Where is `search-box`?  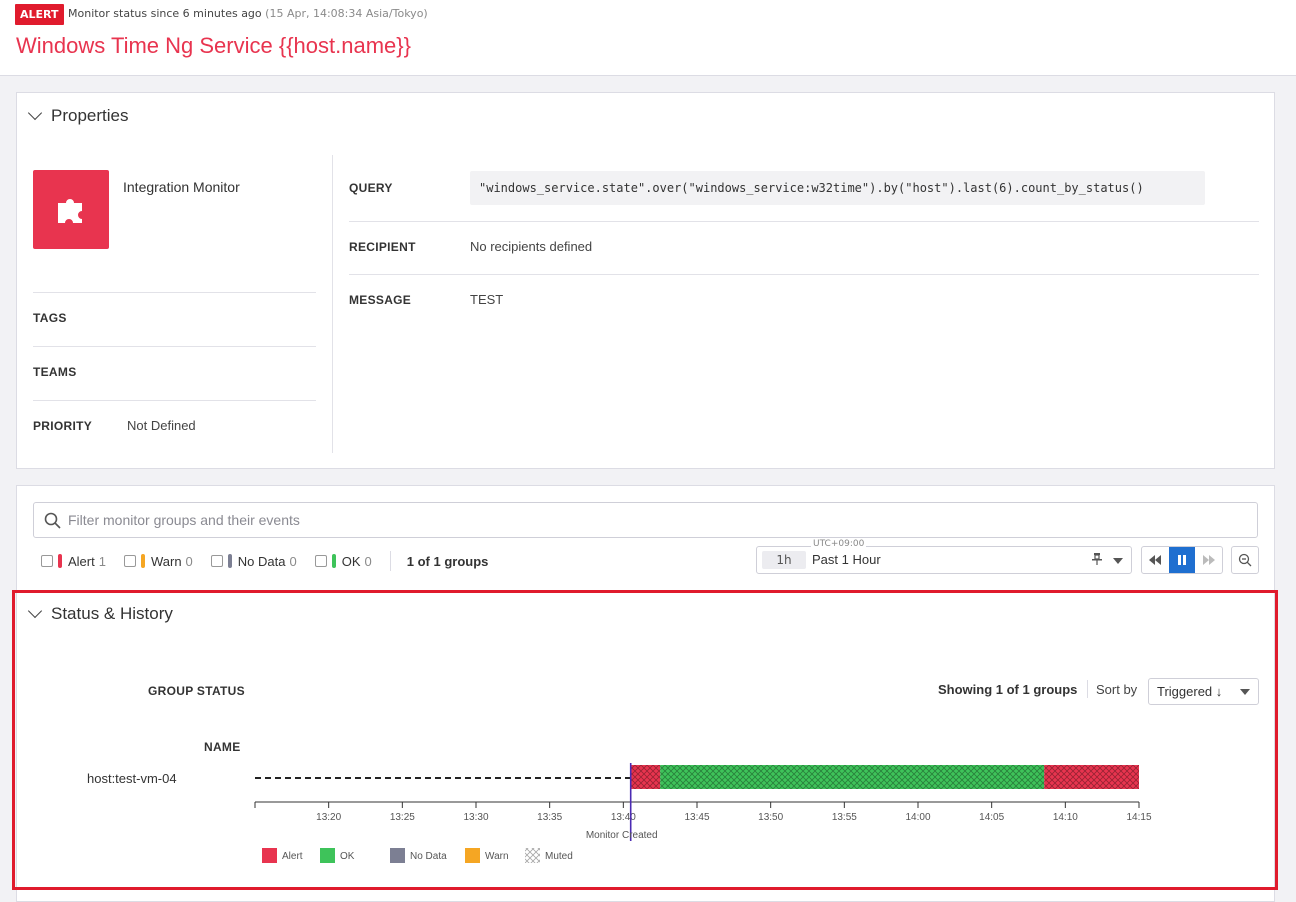
search-box is located at coordinates (645, 520).